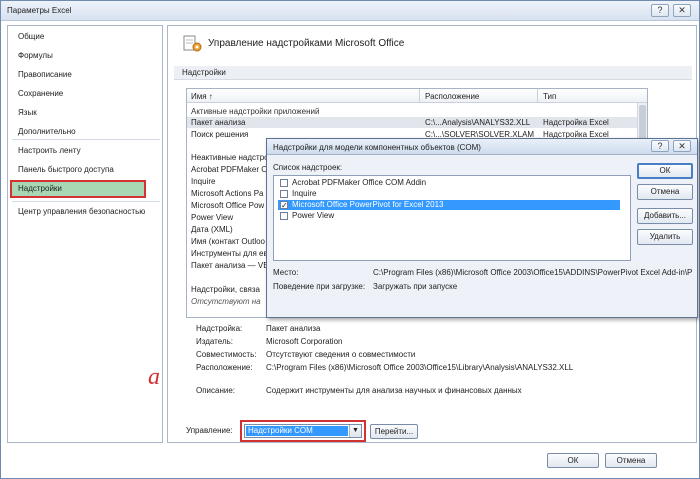 The width and height of the screenshot is (700, 479). I want to click on list-item: Инструменты для ев, so click(229, 253).